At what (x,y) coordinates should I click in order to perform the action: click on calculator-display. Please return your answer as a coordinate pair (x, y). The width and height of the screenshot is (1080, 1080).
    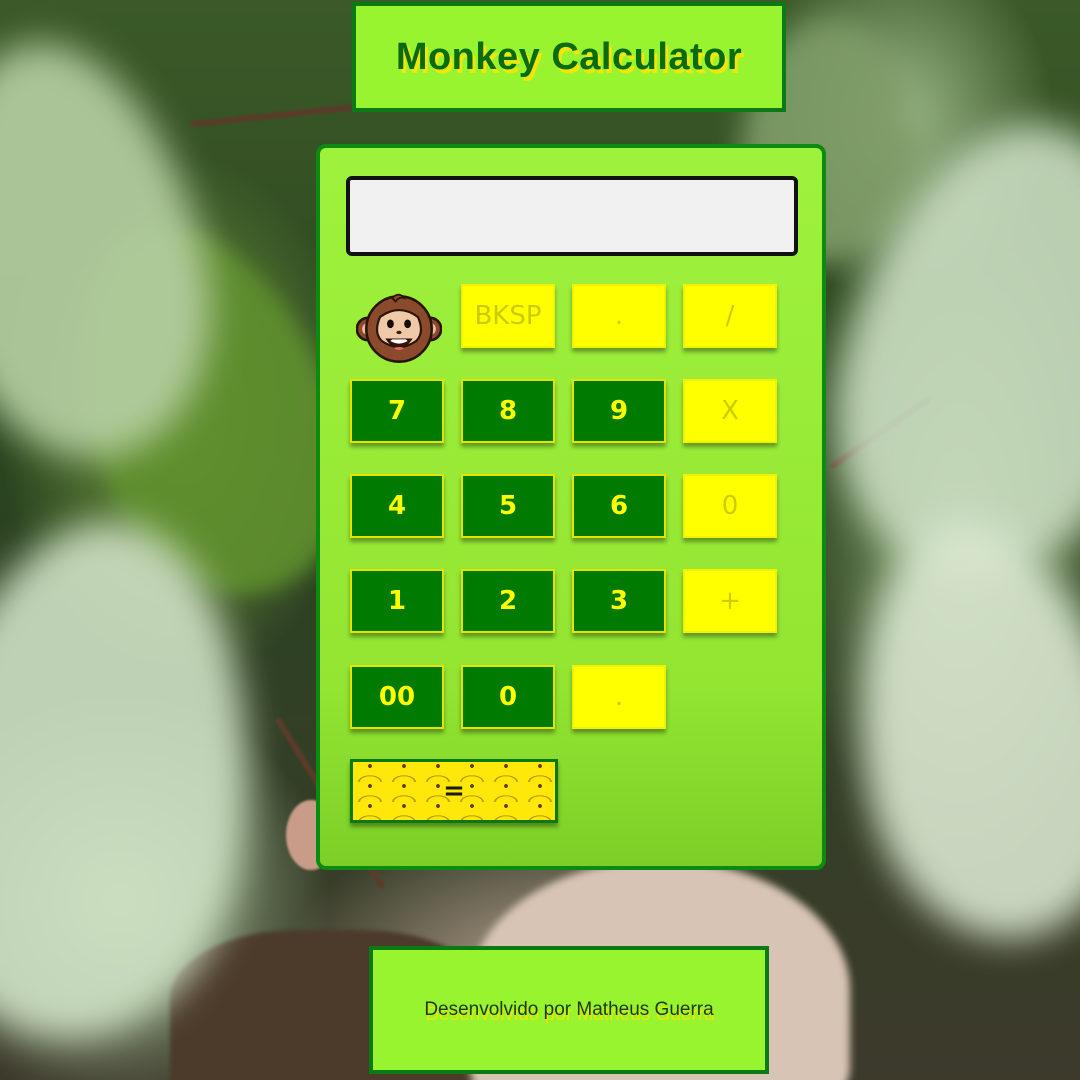
    Looking at the image, I should click on (572, 216).